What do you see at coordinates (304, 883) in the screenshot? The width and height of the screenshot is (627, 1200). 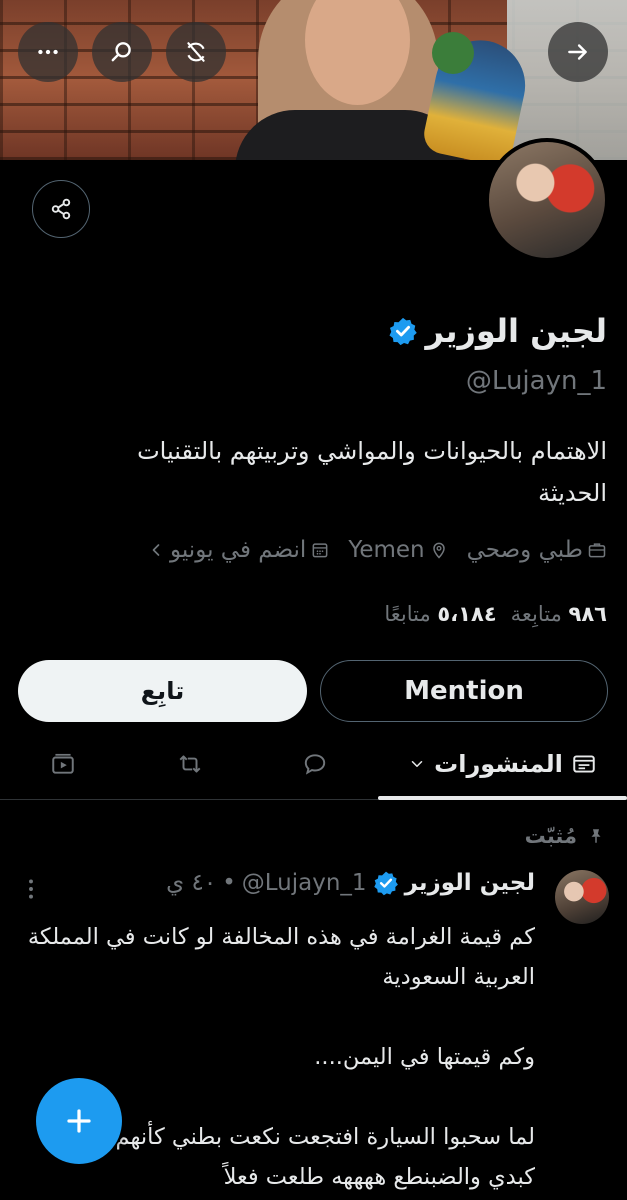 I see `tweet-author-handle: @Lujayn_1` at bounding box center [304, 883].